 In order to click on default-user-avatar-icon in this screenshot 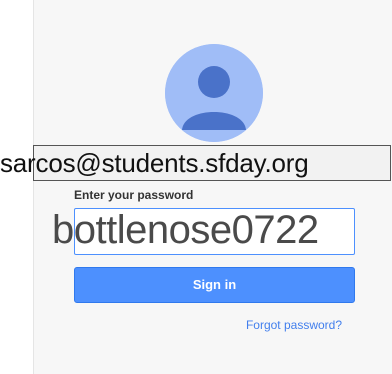, I will do `click(214, 93)`.